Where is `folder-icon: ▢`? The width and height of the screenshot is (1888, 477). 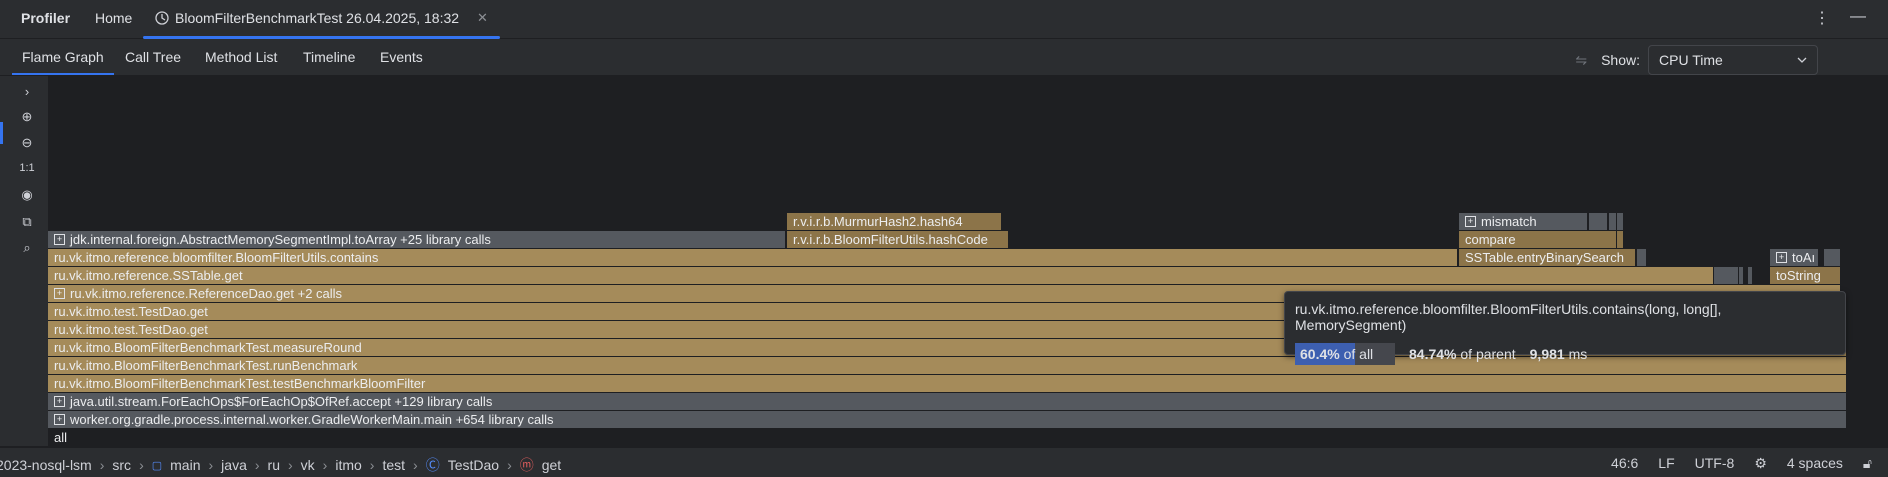
folder-icon: ▢ is located at coordinates (157, 465).